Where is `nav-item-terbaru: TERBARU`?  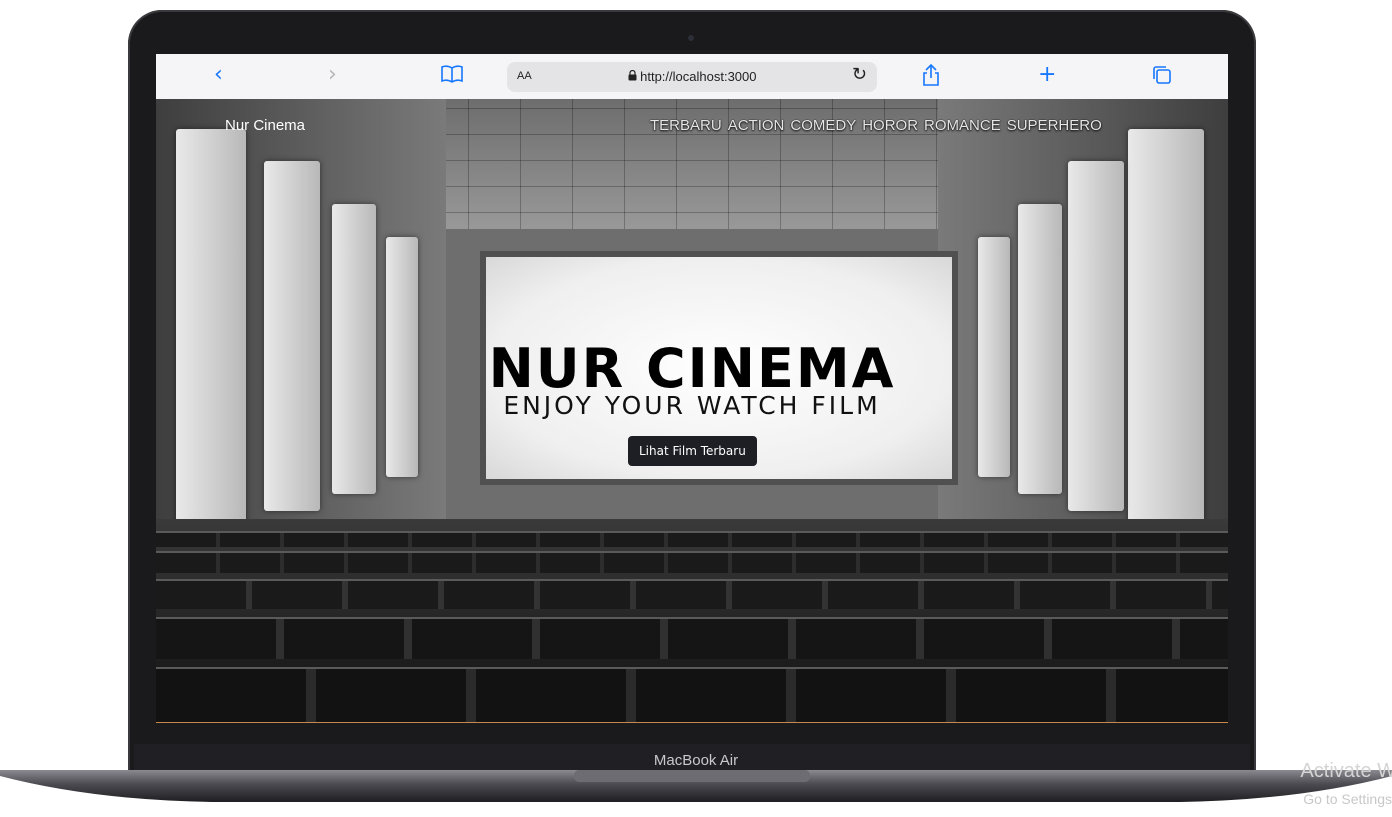
nav-item-terbaru: TERBARU is located at coordinates (686, 125).